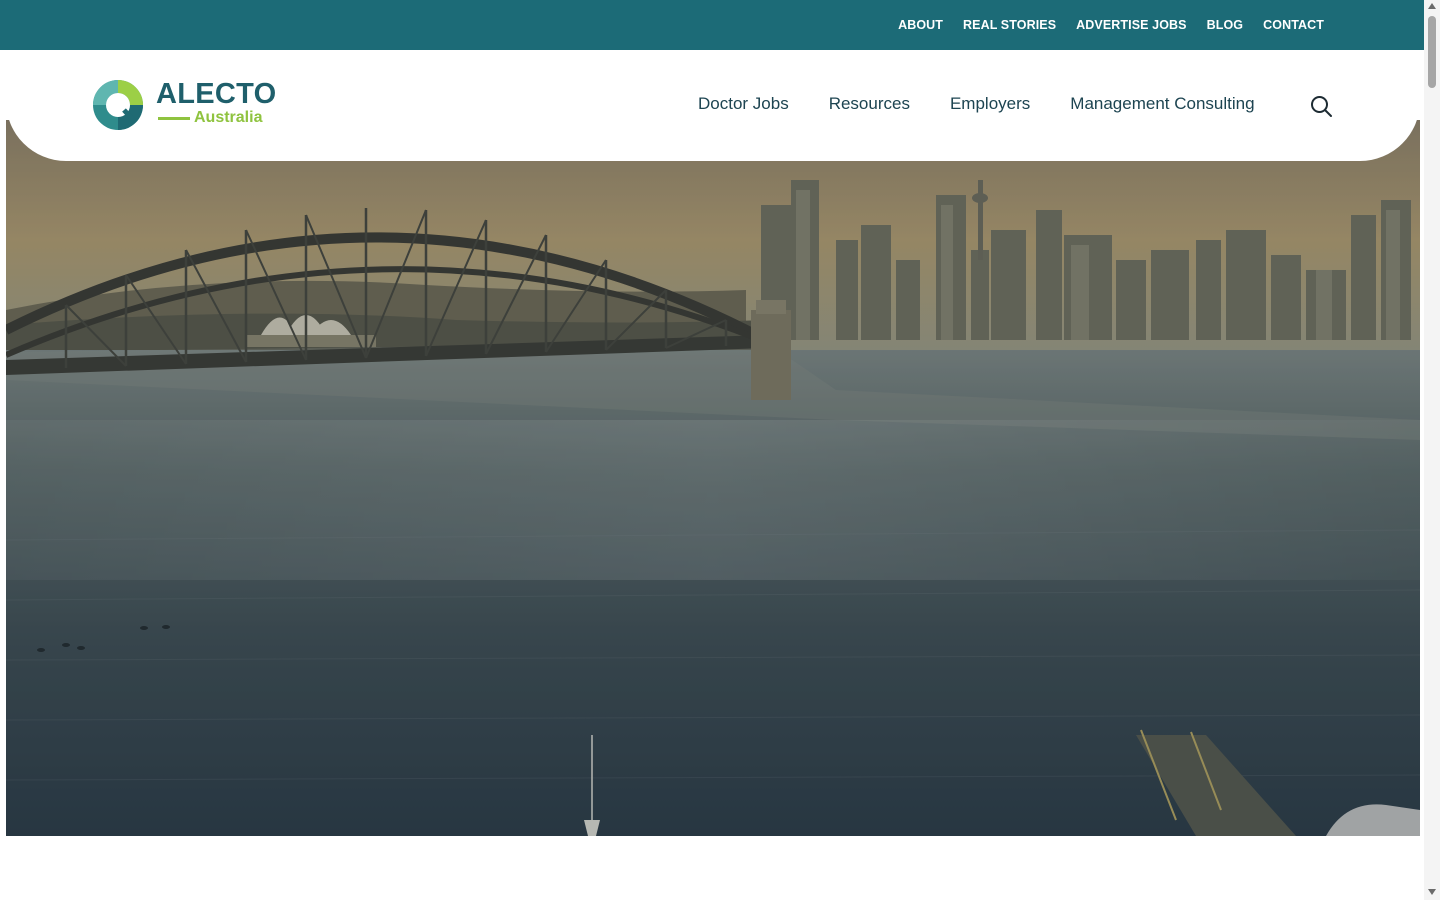 This screenshot has height=900, width=1440. Describe the element at coordinates (1432, 450) in the screenshot. I see `page-scrollbar` at that location.